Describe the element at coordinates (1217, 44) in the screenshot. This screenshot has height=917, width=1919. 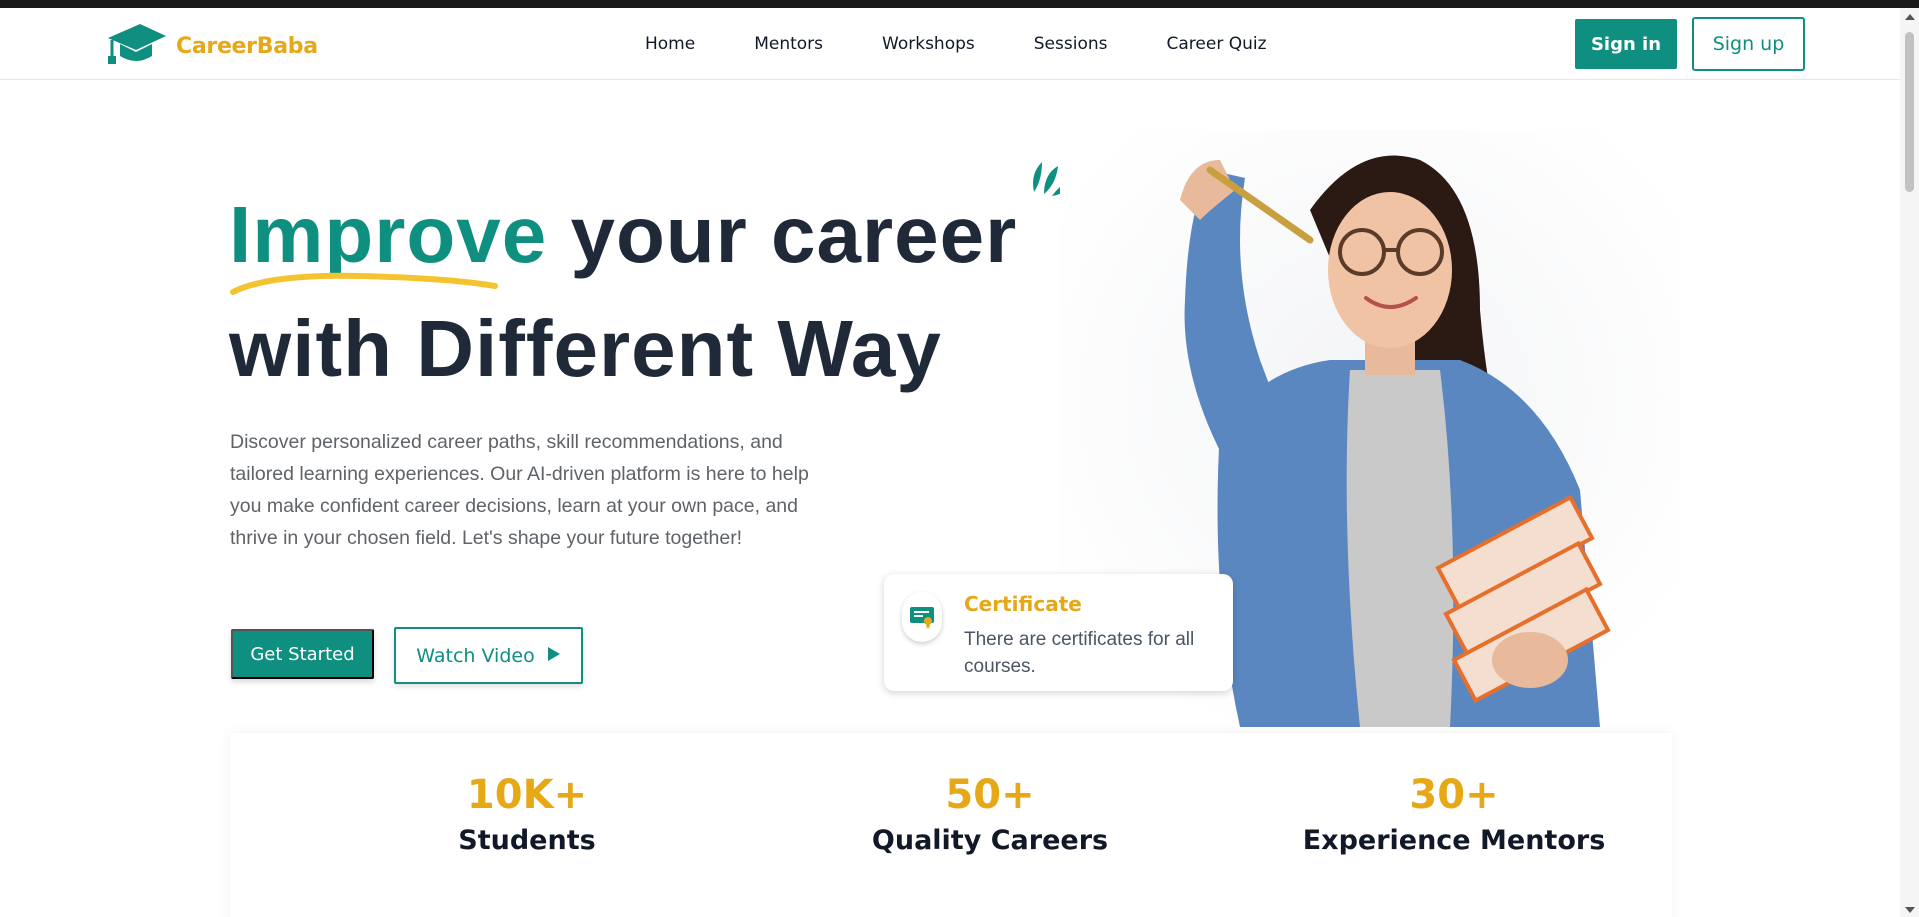
I see `nav-link-career-quiz: Career Quiz` at that location.